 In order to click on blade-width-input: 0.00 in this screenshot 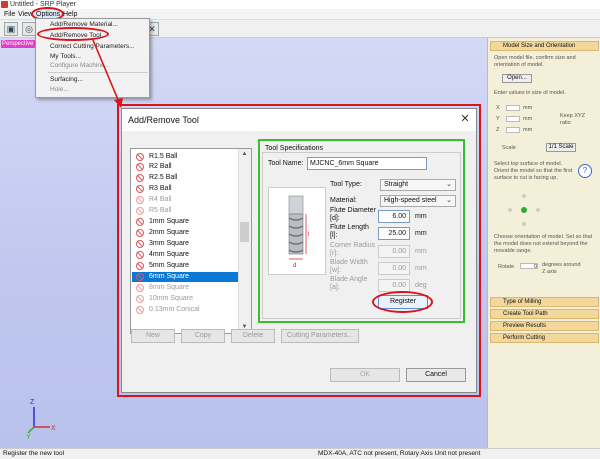, I will do `click(394, 268)`.